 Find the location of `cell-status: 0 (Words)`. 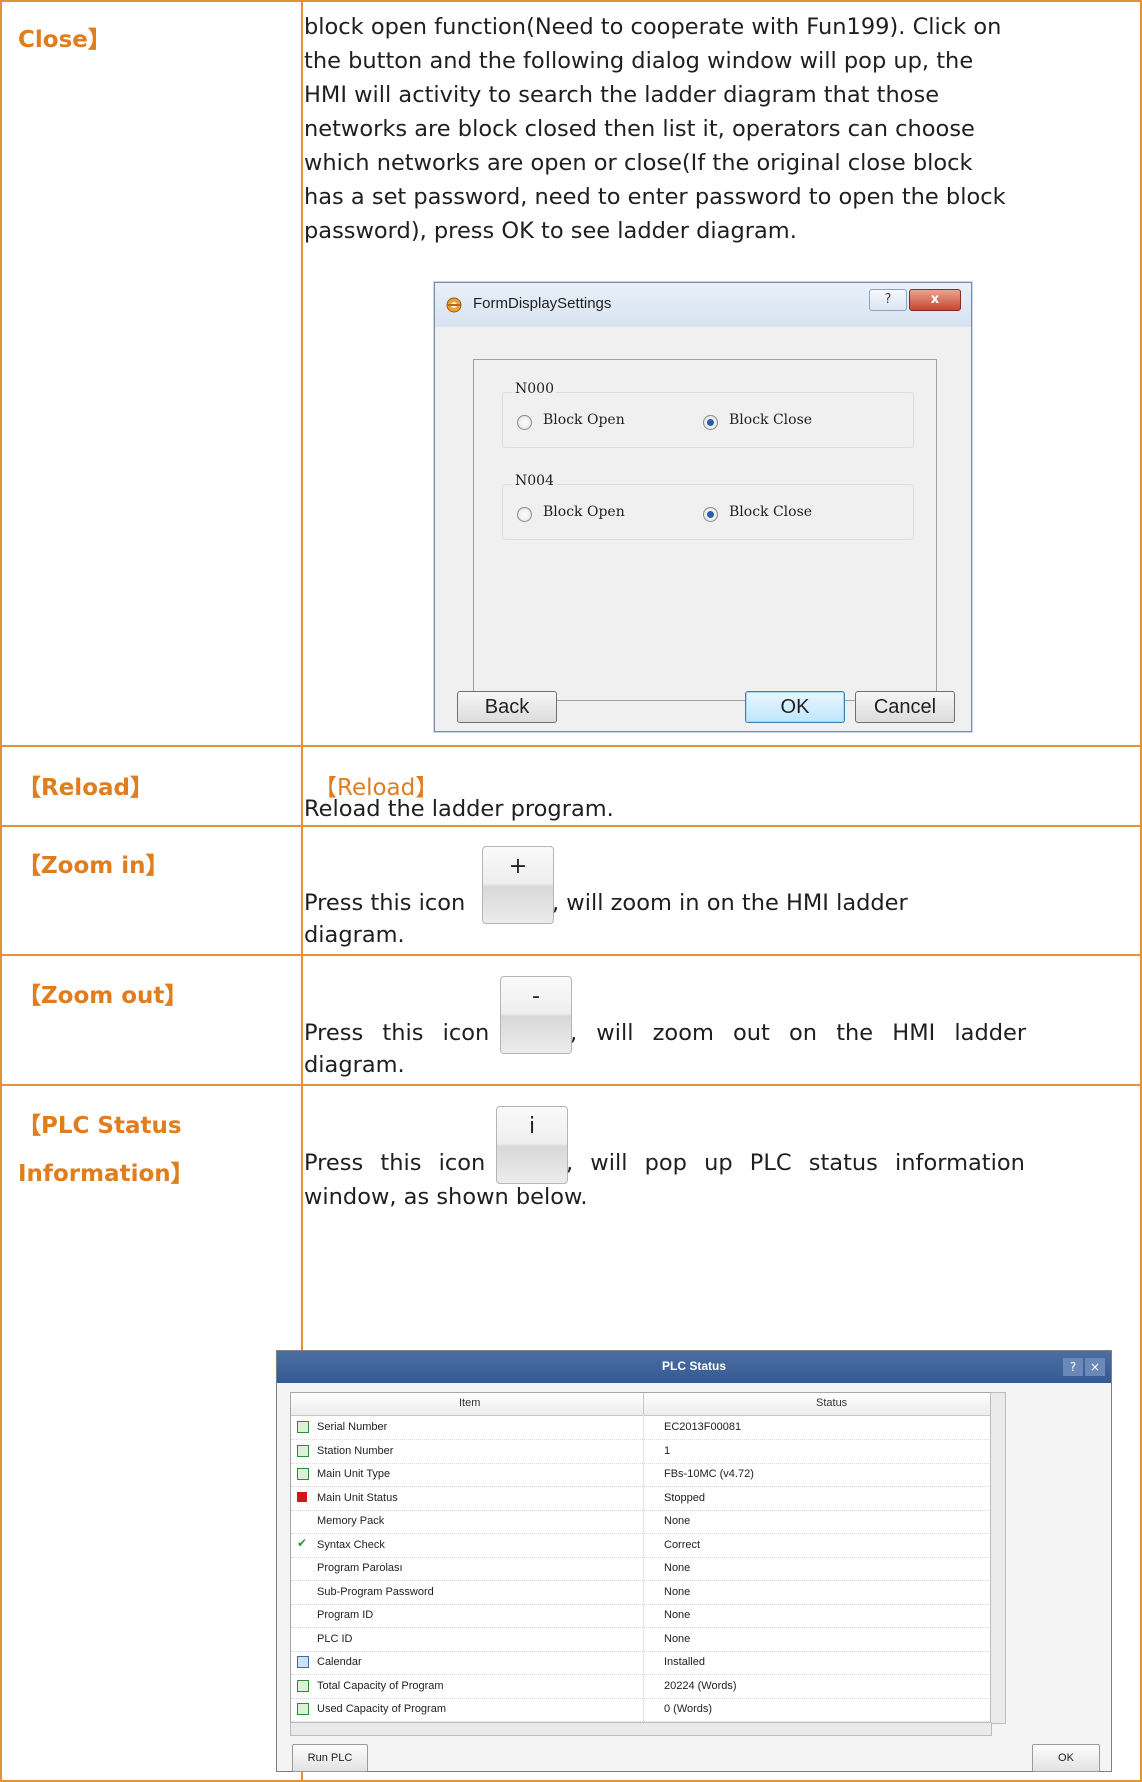

cell-status: 0 (Words) is located at coordinates (688, 1709).